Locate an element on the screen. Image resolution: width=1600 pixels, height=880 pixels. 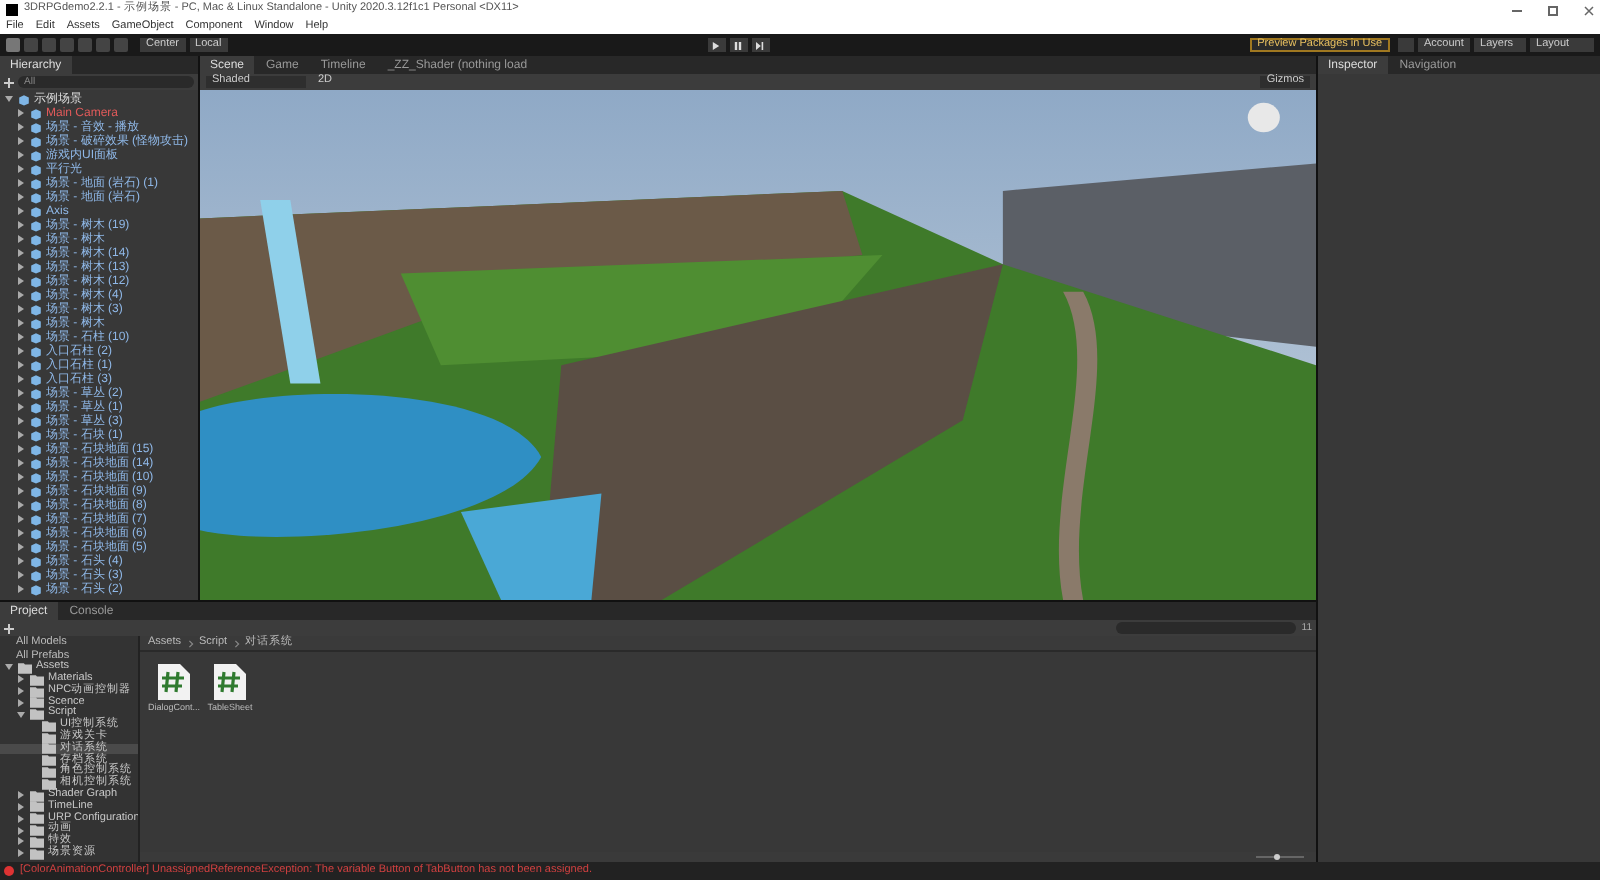
play-button is located at coordinates (716, 45).